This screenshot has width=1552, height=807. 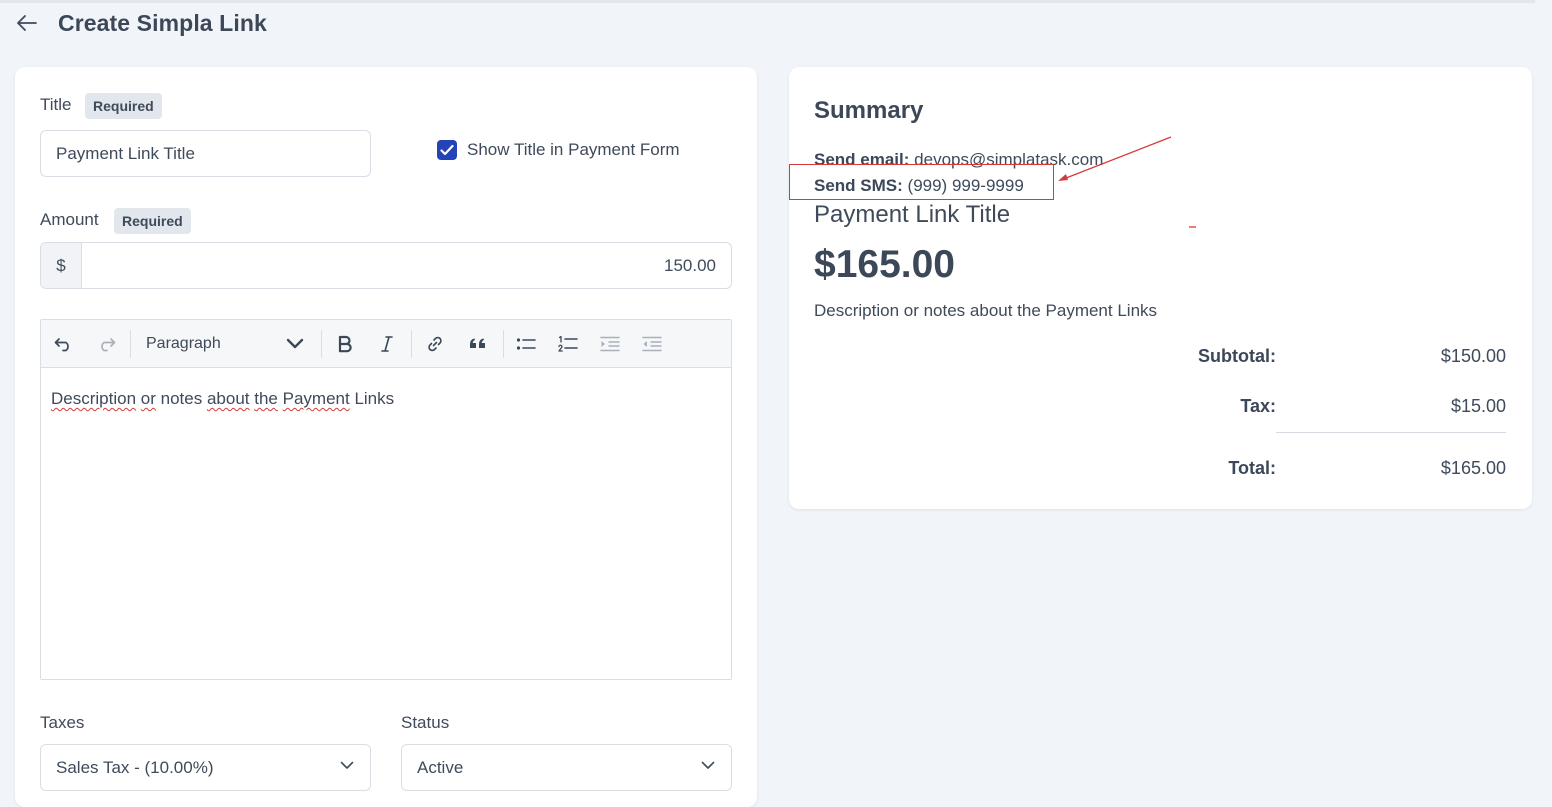 What do you see at coordinates (869, 110) in the screenshot?
I see `summary-title: Summary` at bounding box center [869, 110].